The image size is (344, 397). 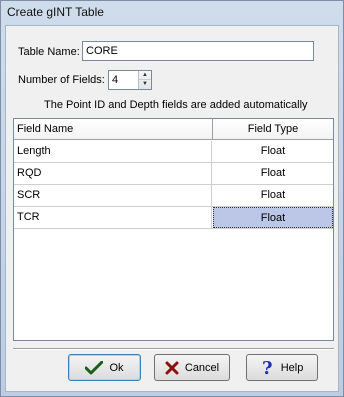 What do you see at coordinates (145, 84) in the screenshot?
I see `spin-down-icon: ▼` at bounding box center [145, 84].